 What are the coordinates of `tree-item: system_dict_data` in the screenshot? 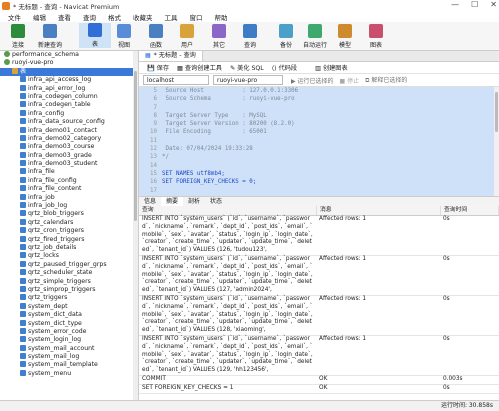 It's located at (69, 315).